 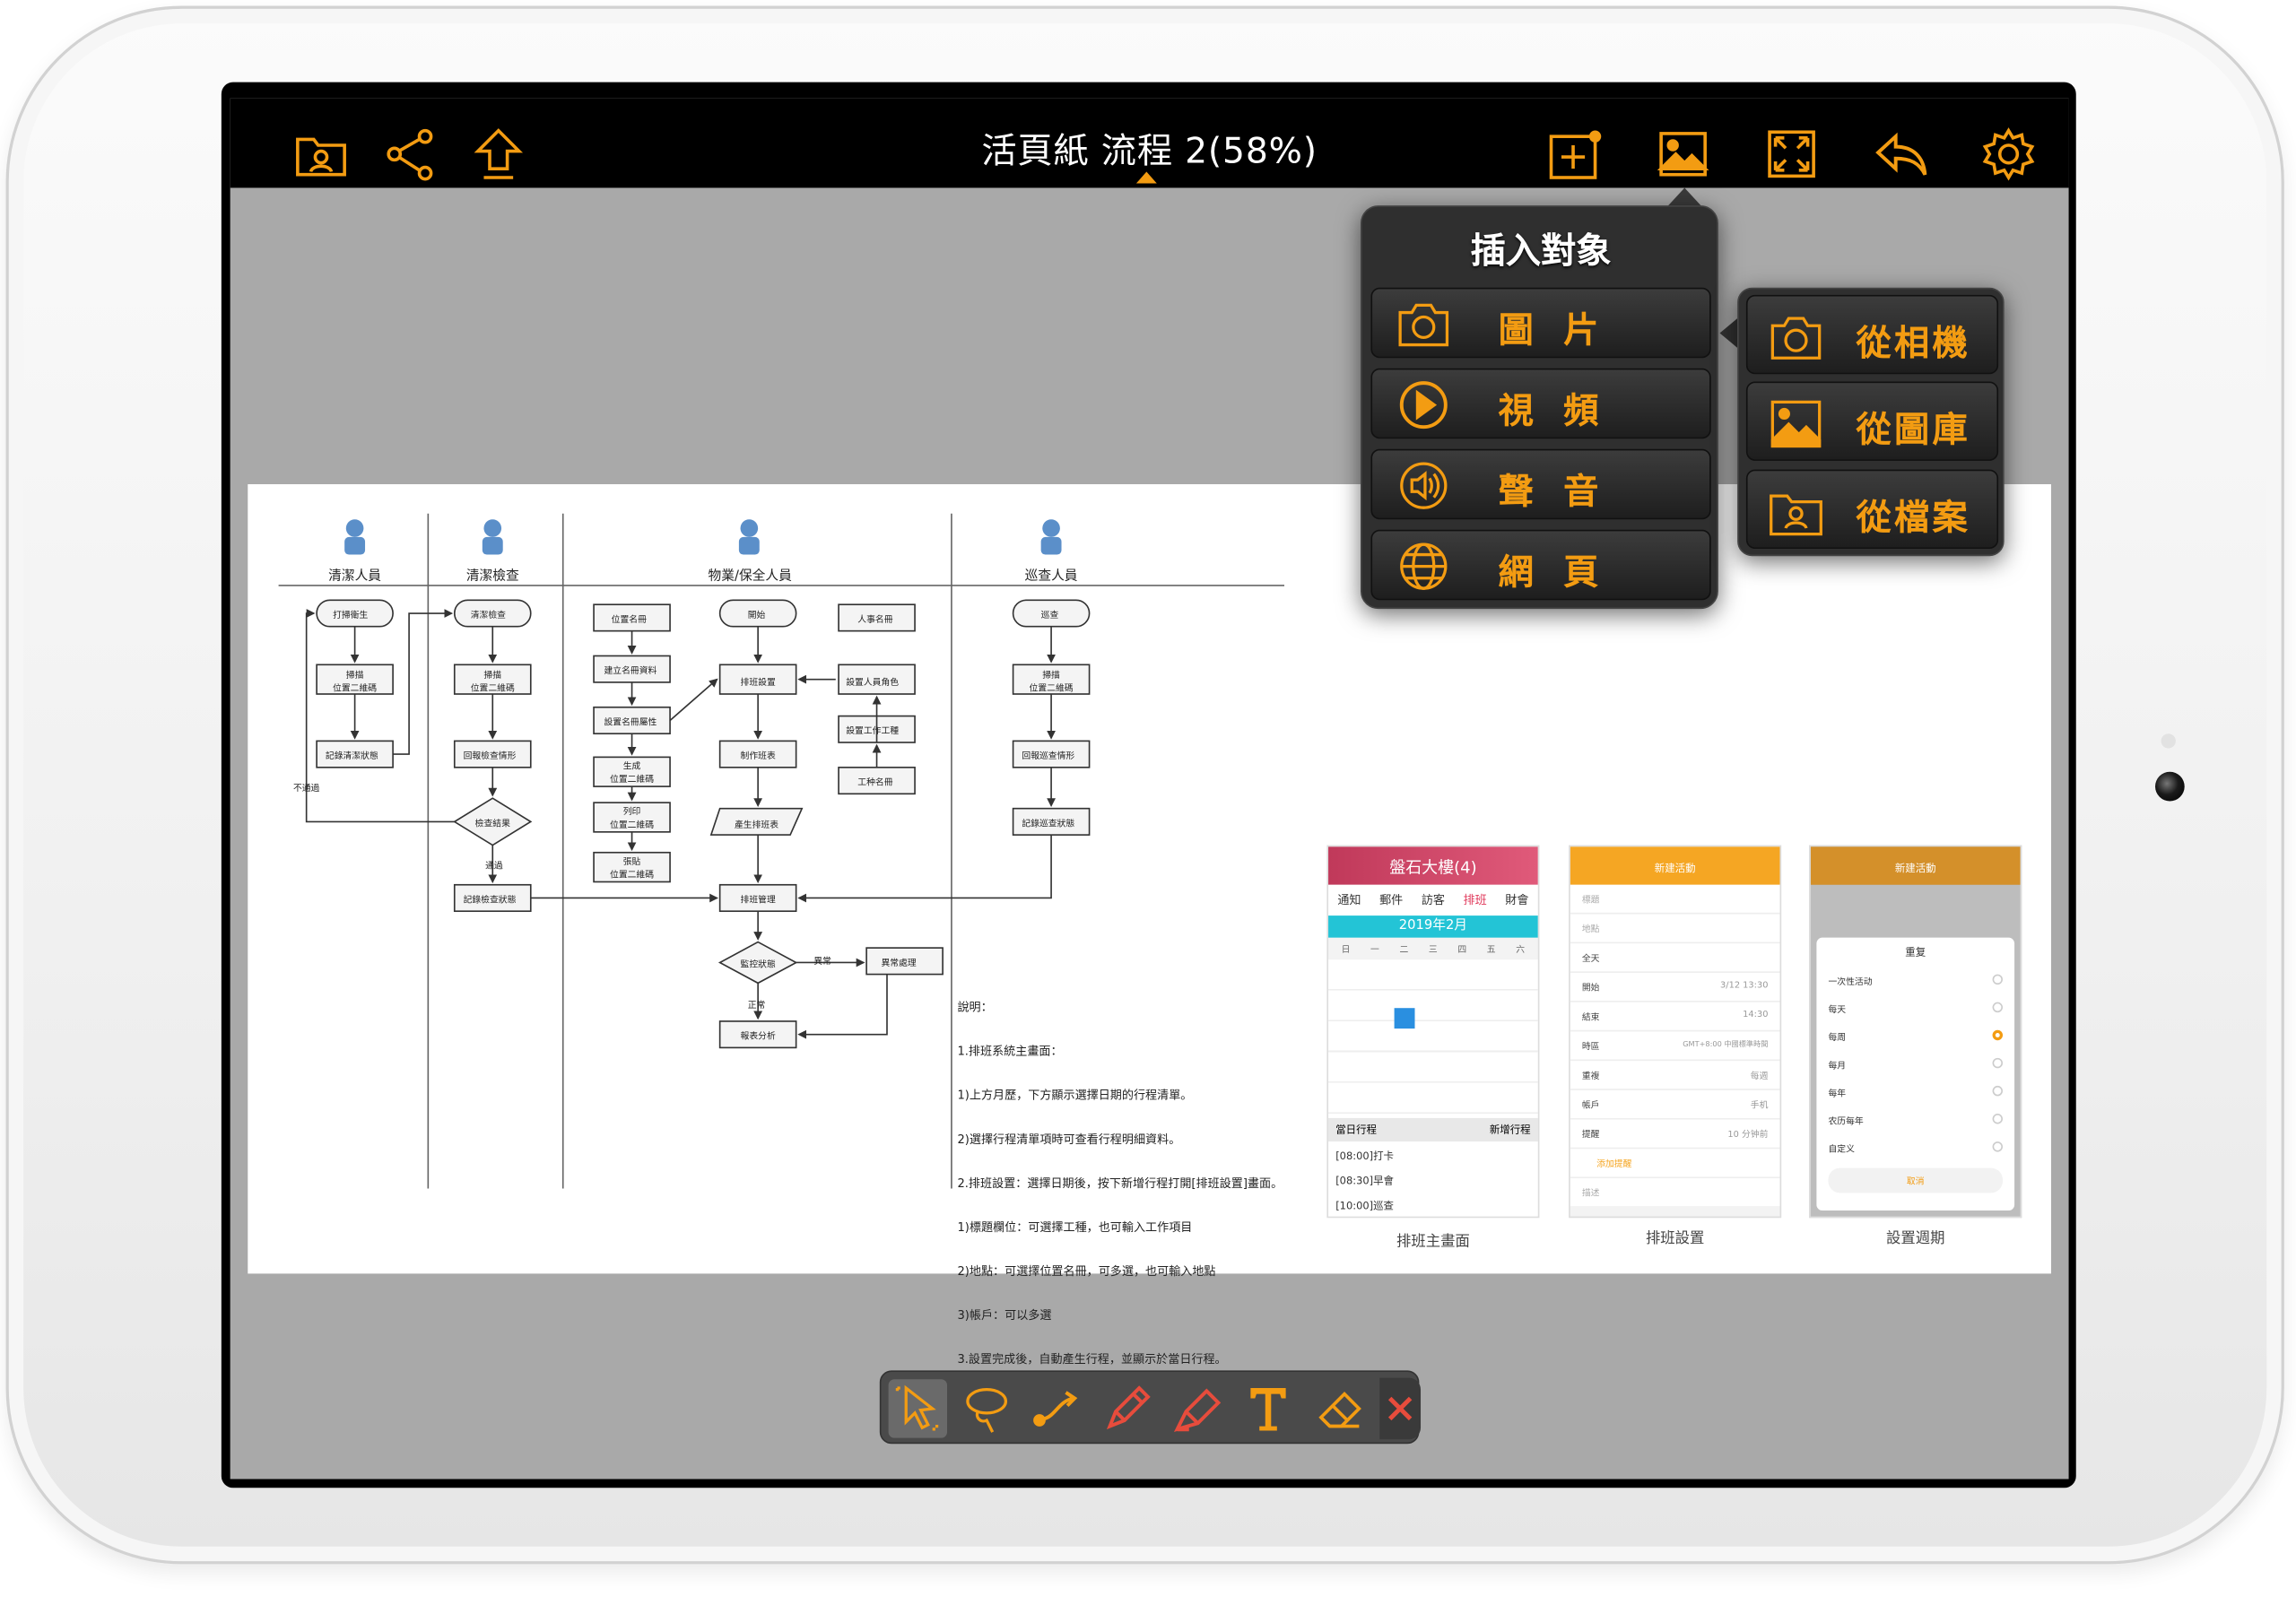 I want to click on lane-title: 物業/保全人員, so click(x=750, y=576).